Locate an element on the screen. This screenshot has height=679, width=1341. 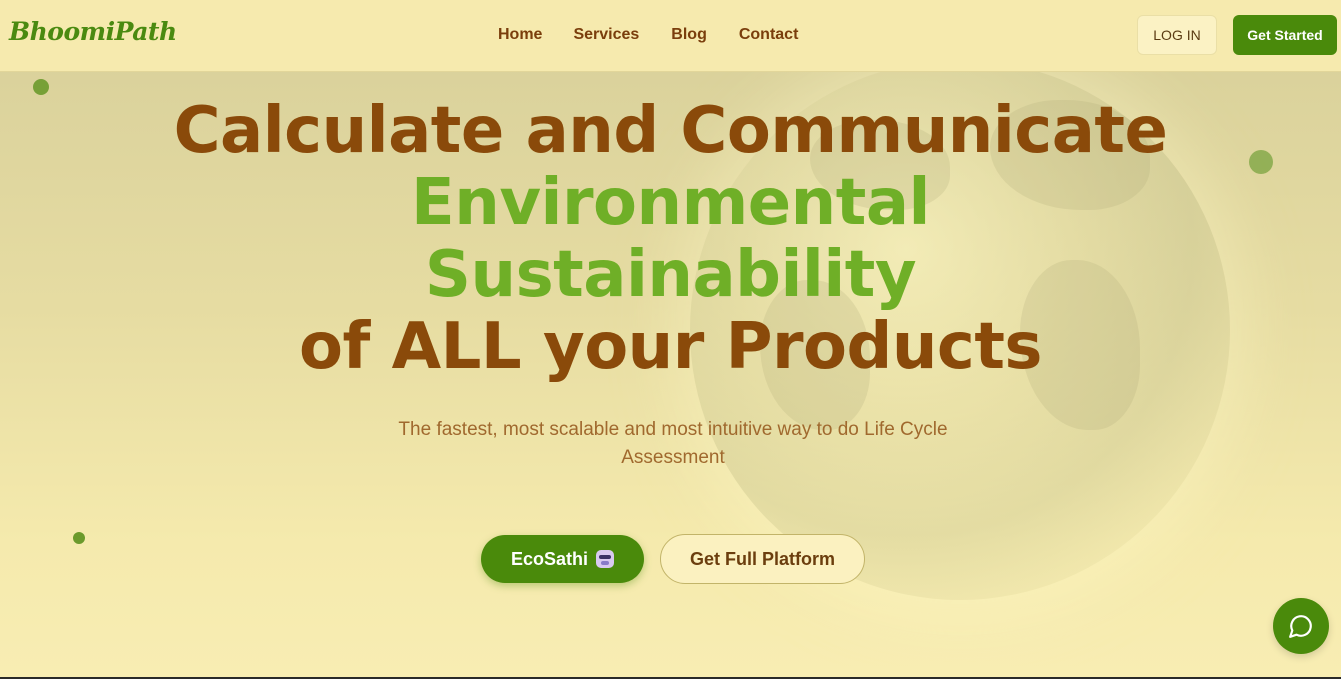
nav-links: Home Services Blog Contact is located at coordinates (648, 35).